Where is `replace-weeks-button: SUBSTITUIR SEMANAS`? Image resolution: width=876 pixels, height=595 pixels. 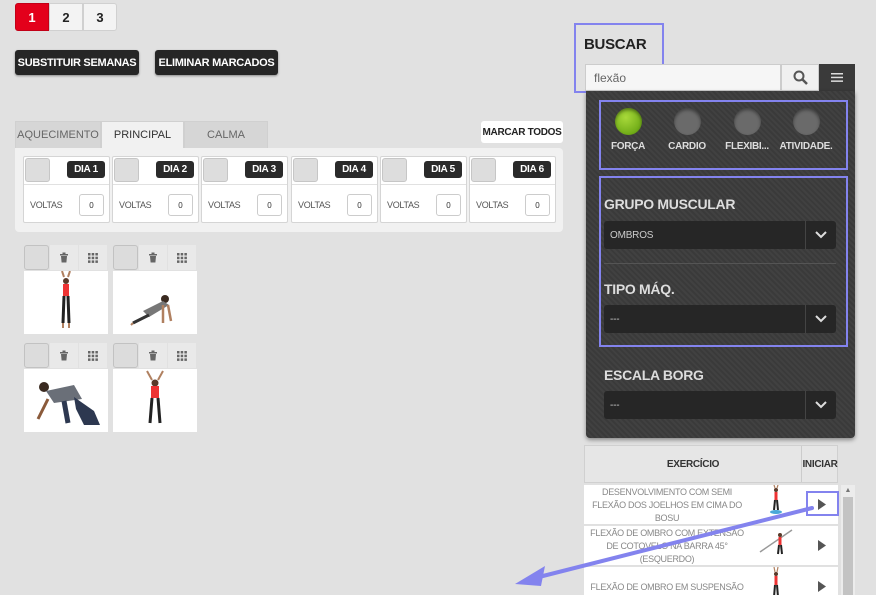 replace-weeks-button: SUBSTITUIR SEMANAS is located at coordinates (77, 62).